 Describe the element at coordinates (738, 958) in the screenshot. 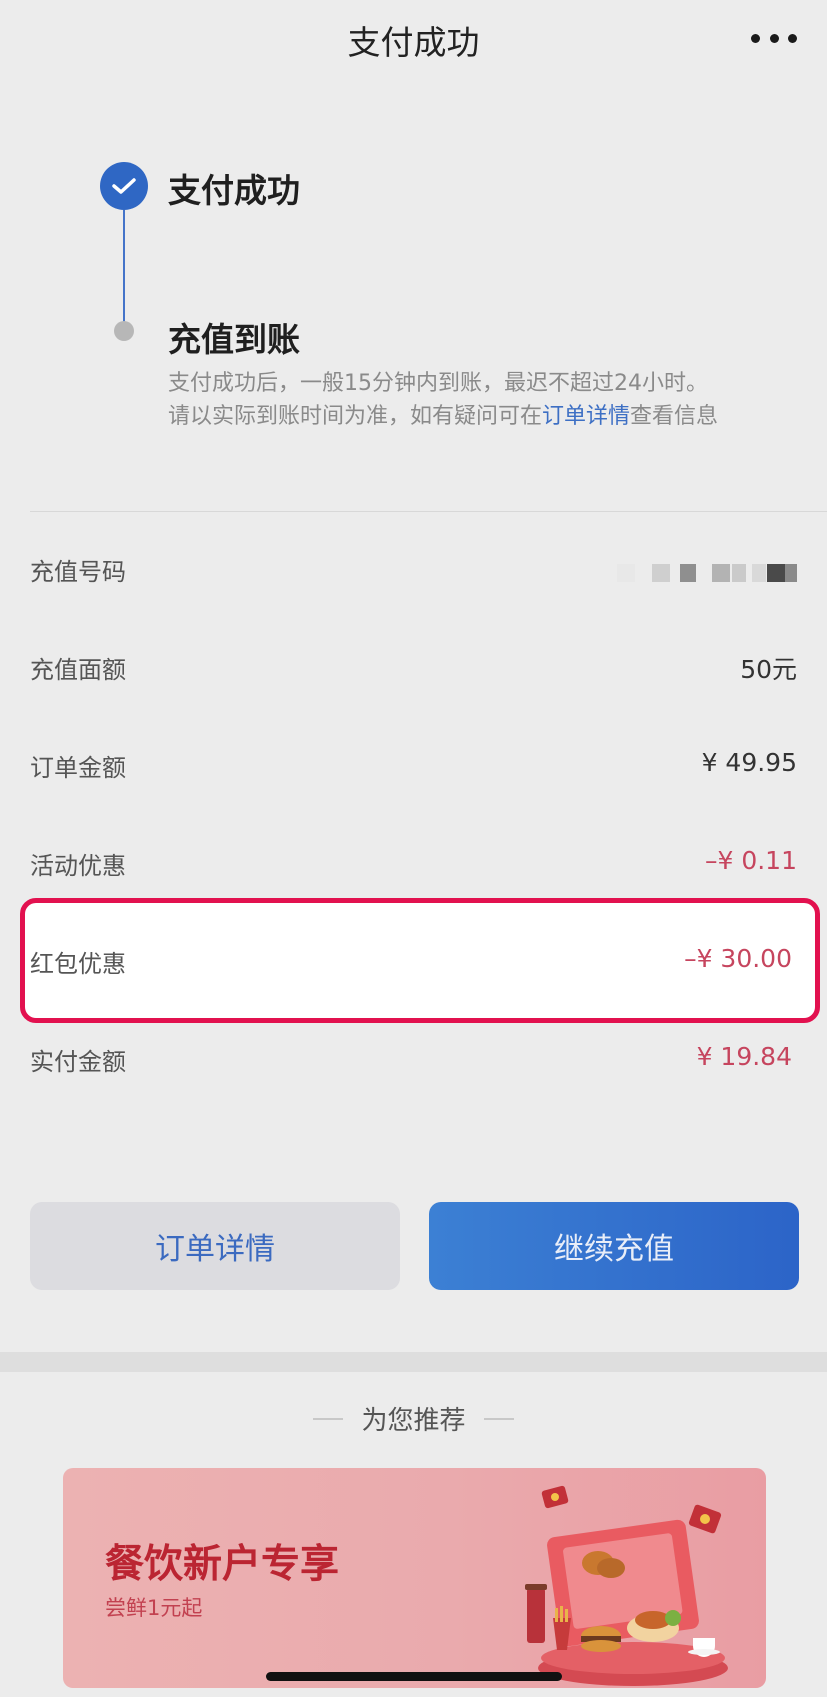

I see `redpacket-discount-value: –¥ 30.00` at that location.